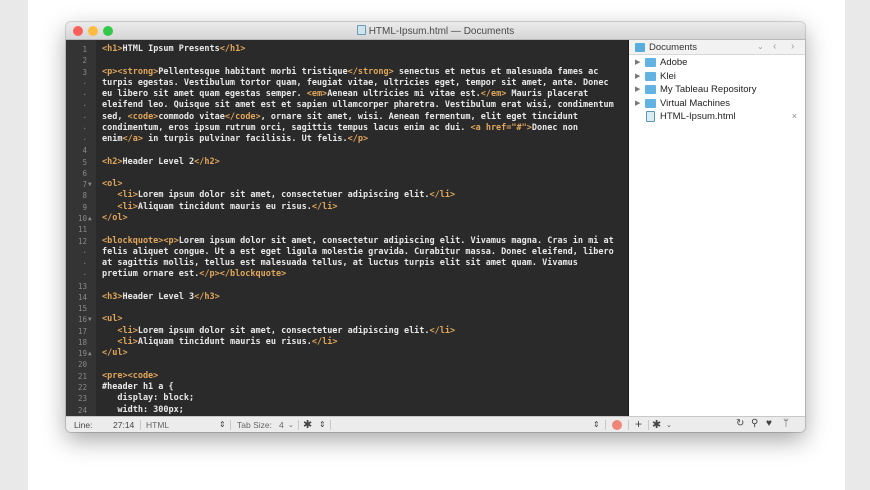 This screenshot has height=490, width=870. I want to click on cursor-position: 27:14, so click(123, 425).